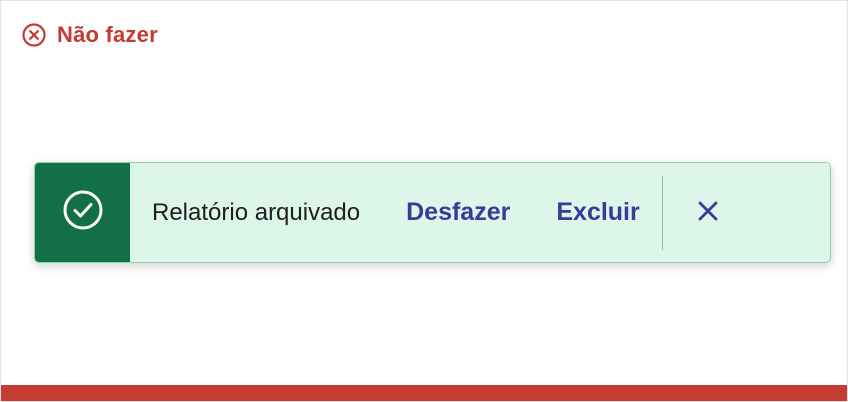 The height and width of the screenshot is (402, 848). I want to click on undo-button: Desfazer, so click(458, 212).